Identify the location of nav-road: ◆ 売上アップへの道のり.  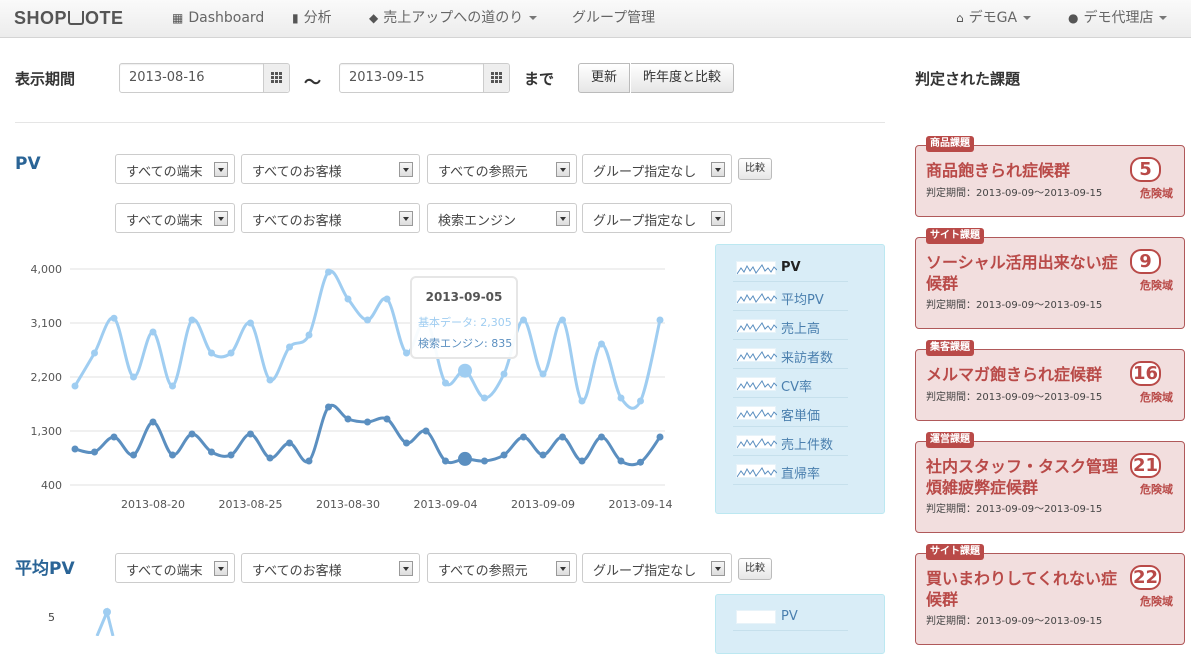
(453, 19).